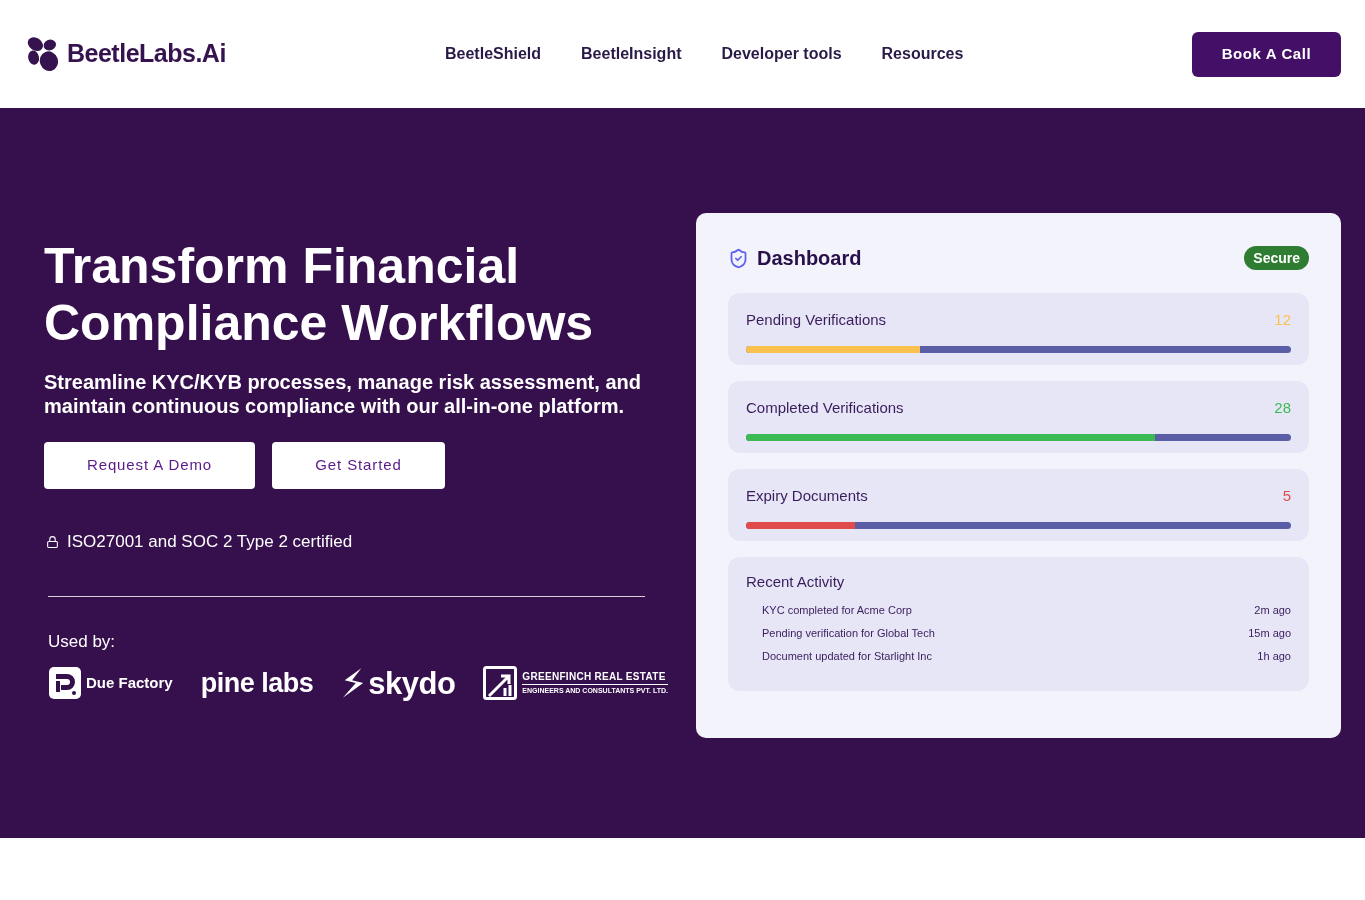  What do you see at coordinates (922, 54) in the screenshot?
I see `nav-link: Resources` at bounding box center [922, 54].